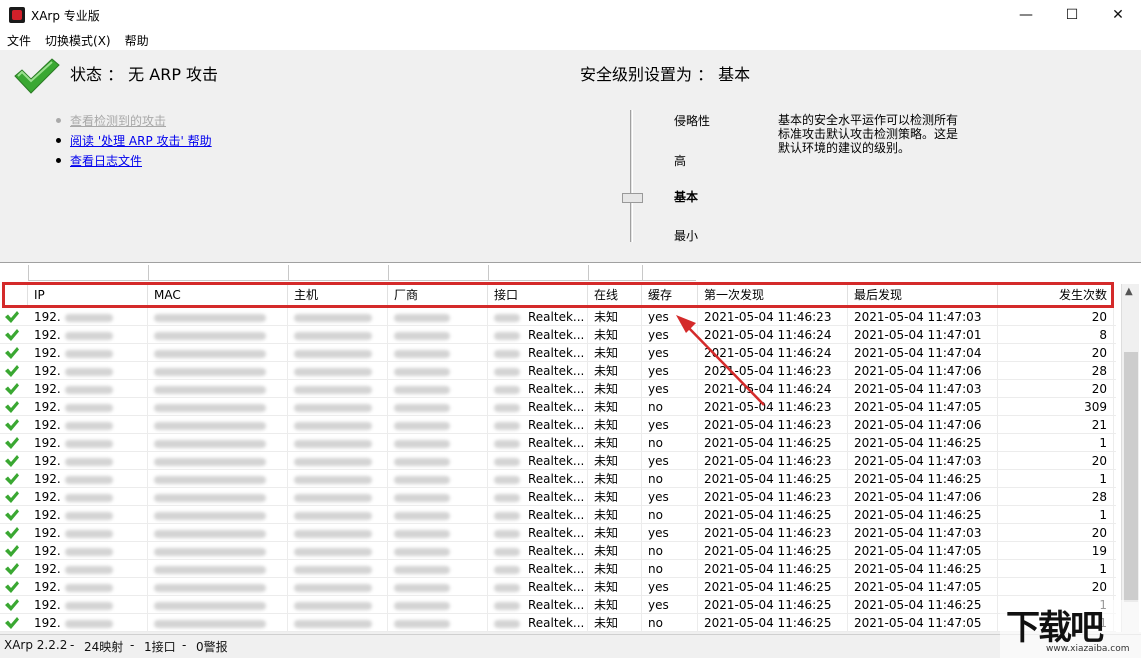  What do you see at coordinates (88, 273) in the screenshot?
I see `filter-ip` at bounding box center [88, 273].